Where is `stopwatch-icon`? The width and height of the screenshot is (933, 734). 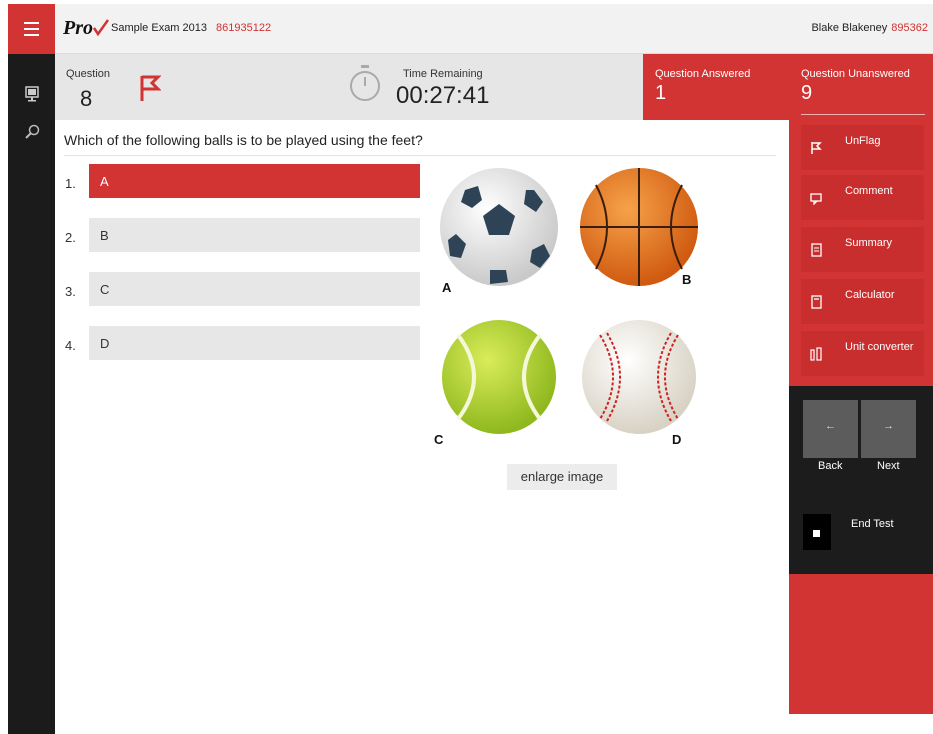 stopwatch-icon is located at coordinates (365, 83).